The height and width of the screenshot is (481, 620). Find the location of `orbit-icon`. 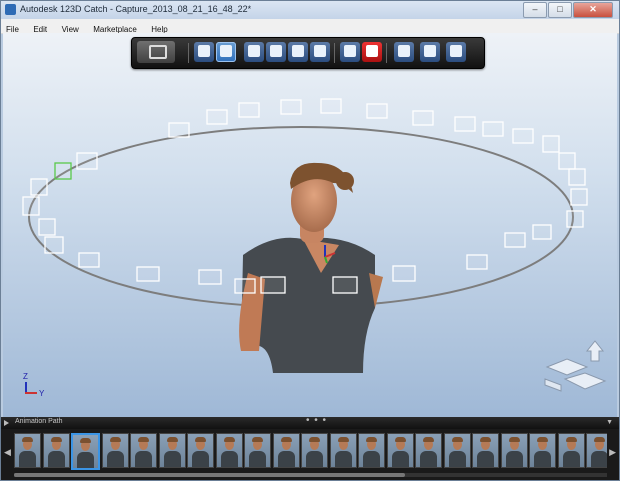

orbit-icon is located at coordinates (298, 51).